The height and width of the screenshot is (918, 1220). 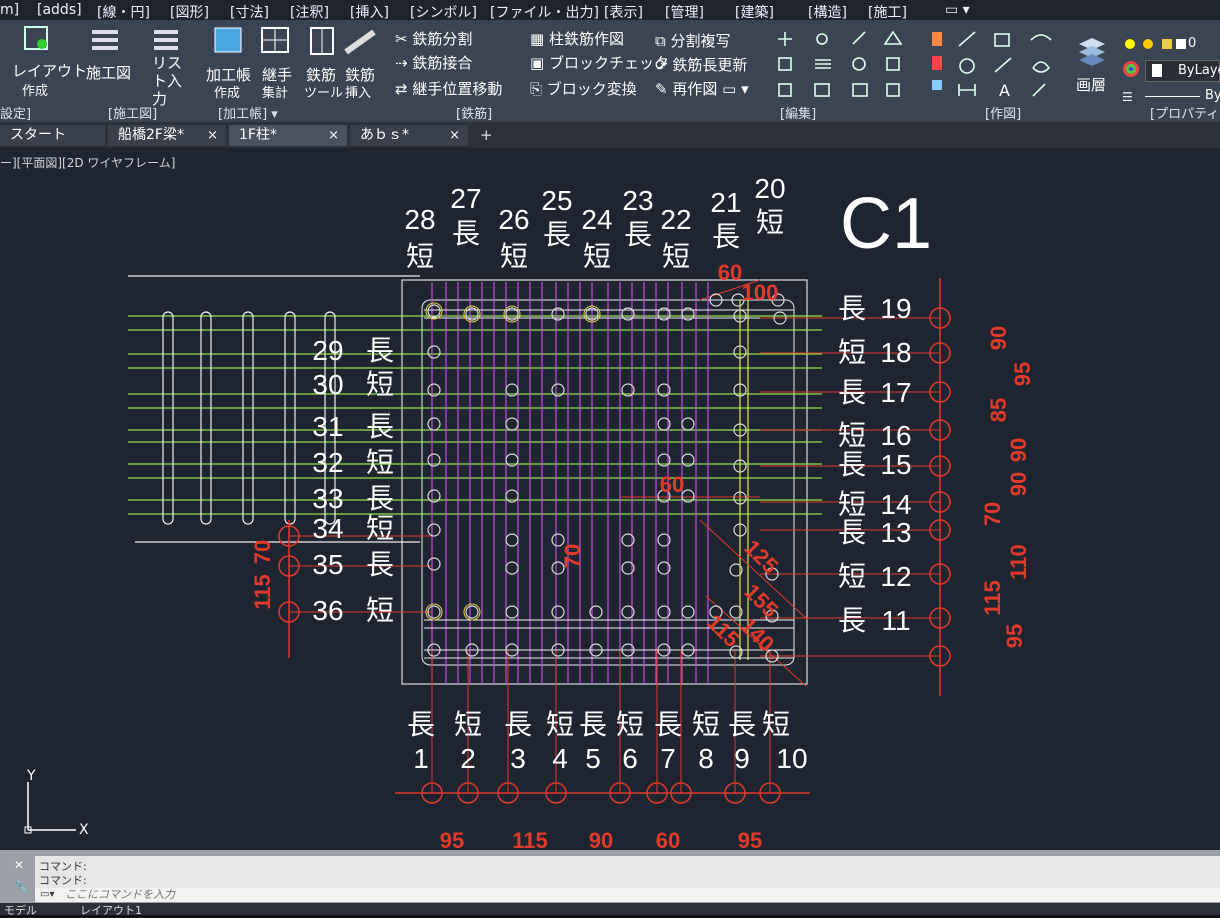 What do you see at coordinates (123, 12) in the screenshot?
I see `menu-item: [線・円]` at bounding box center [123, 12].